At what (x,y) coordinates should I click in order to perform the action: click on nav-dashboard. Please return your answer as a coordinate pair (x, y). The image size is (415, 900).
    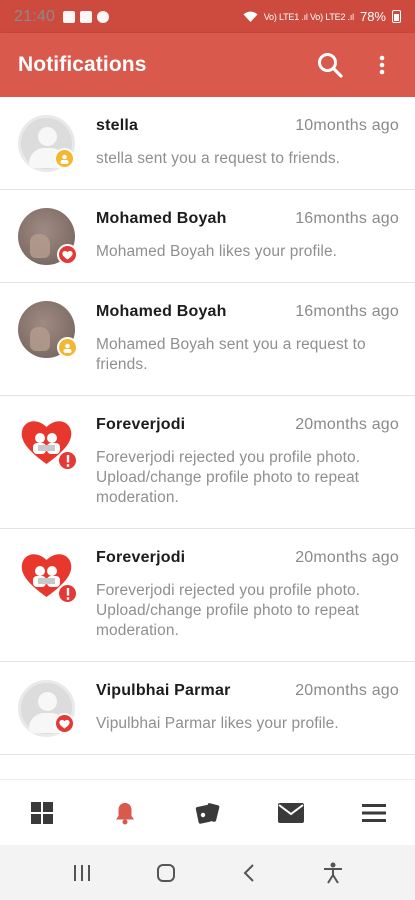
    Looking at the image, I should click on (42, 813).